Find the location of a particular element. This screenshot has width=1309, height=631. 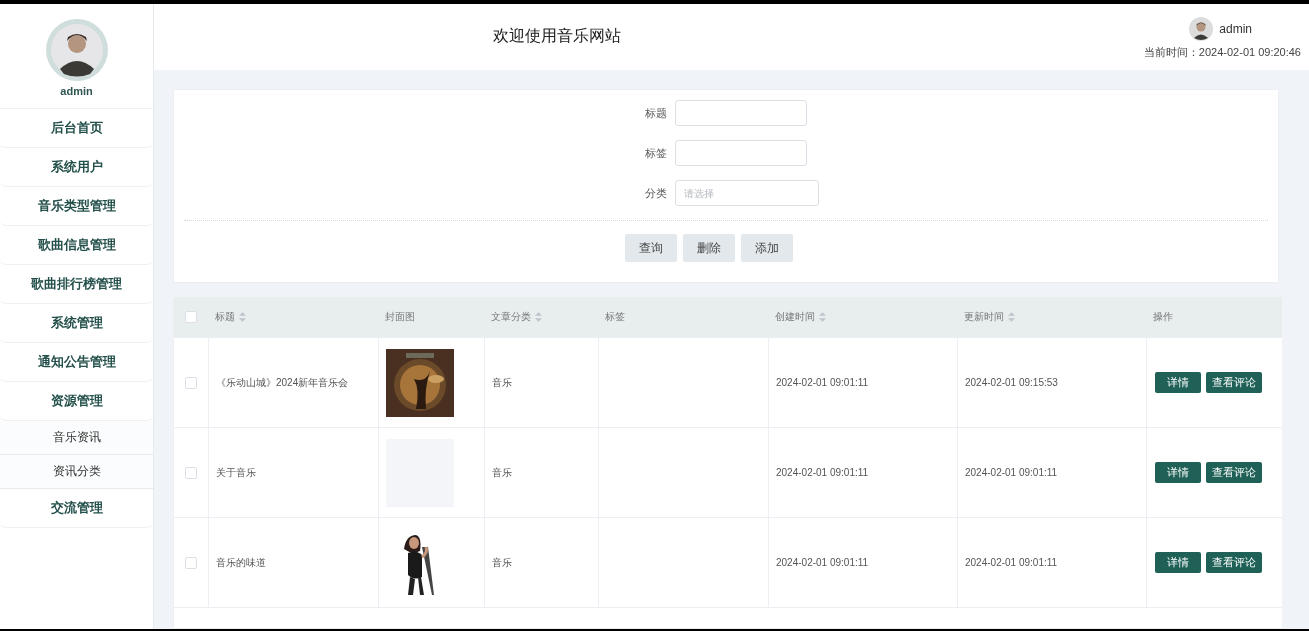

menu-item: 音乐类型管理 is located at coordinates (76, 206).